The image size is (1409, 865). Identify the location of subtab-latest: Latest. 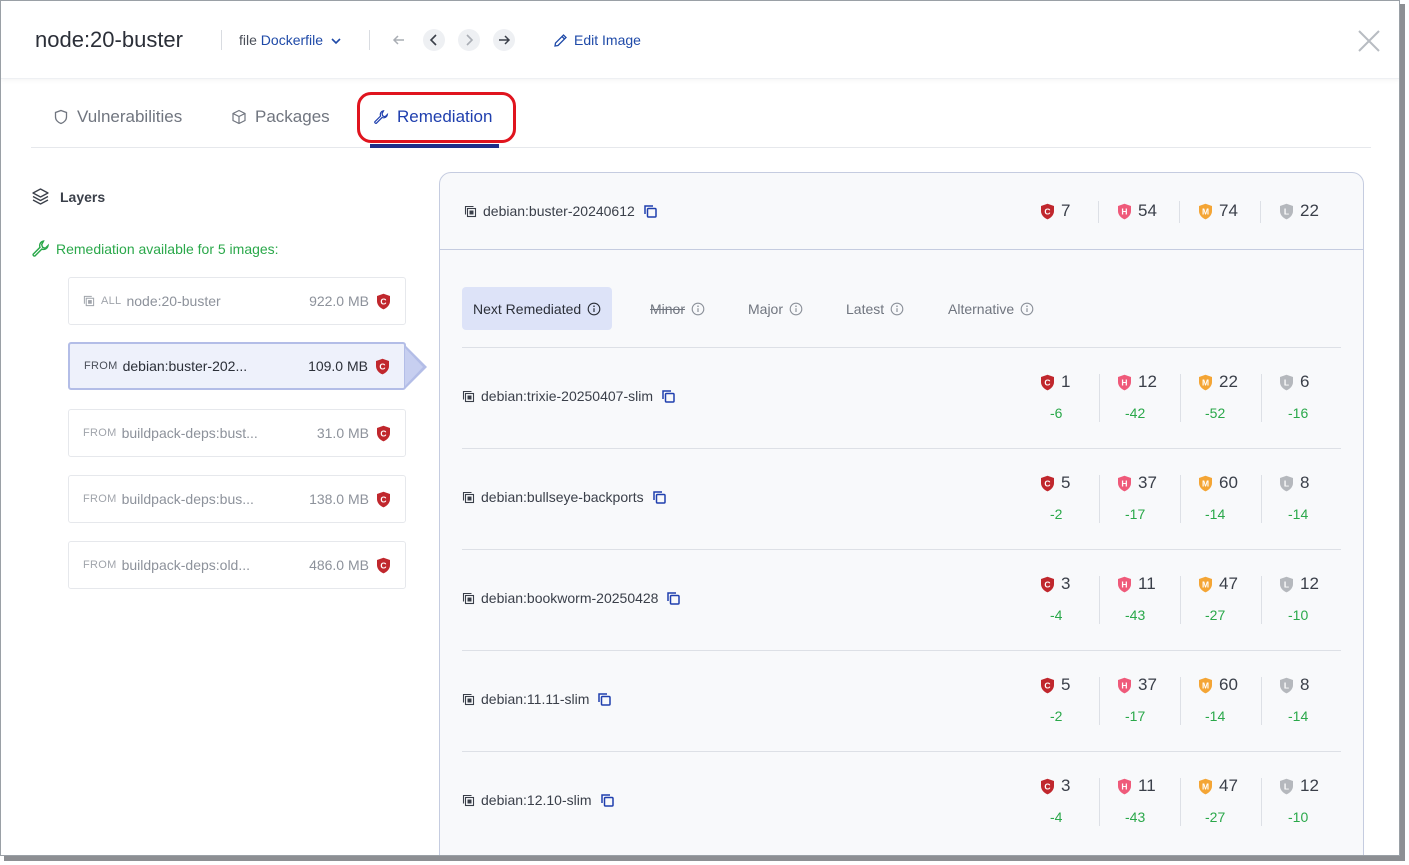
(875, 308).